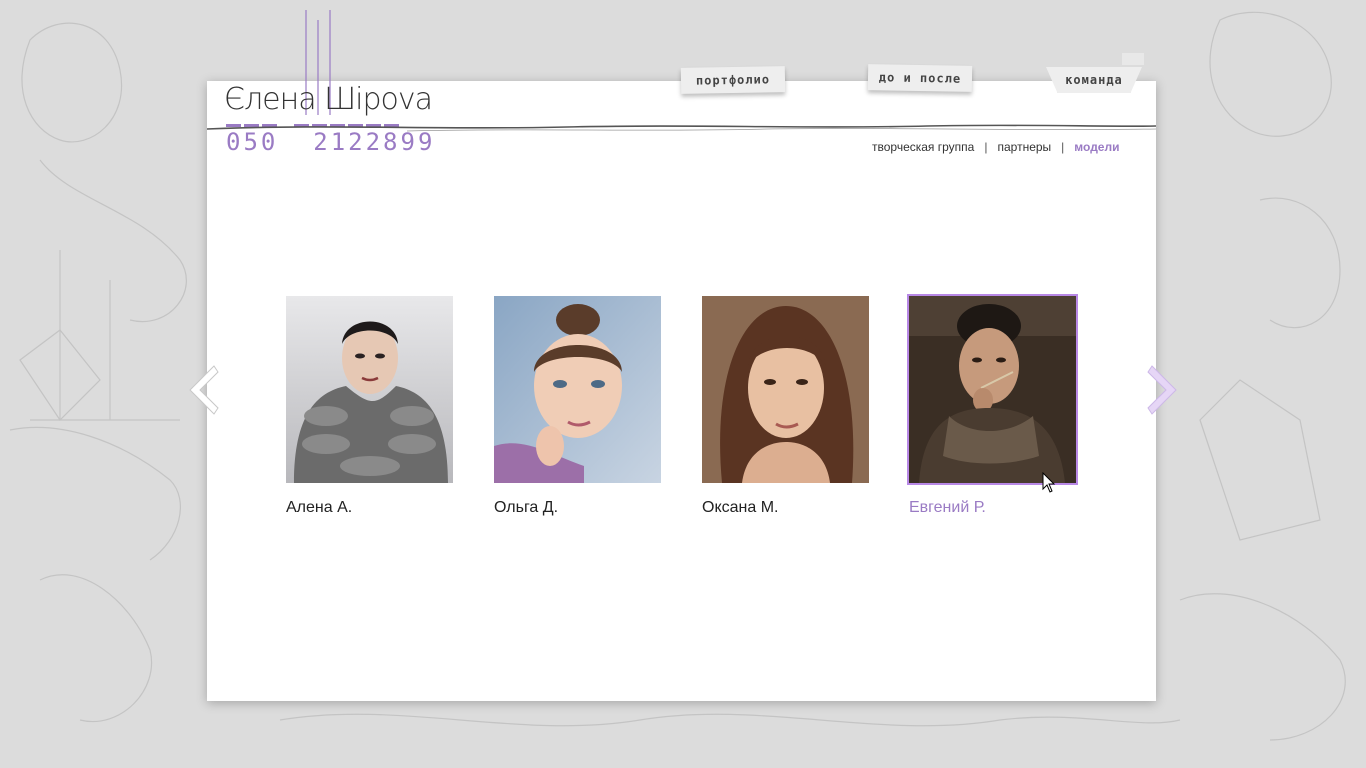 The image size is (1366, 768). I want to click on previous-arrow-icon, so click(203, 390).